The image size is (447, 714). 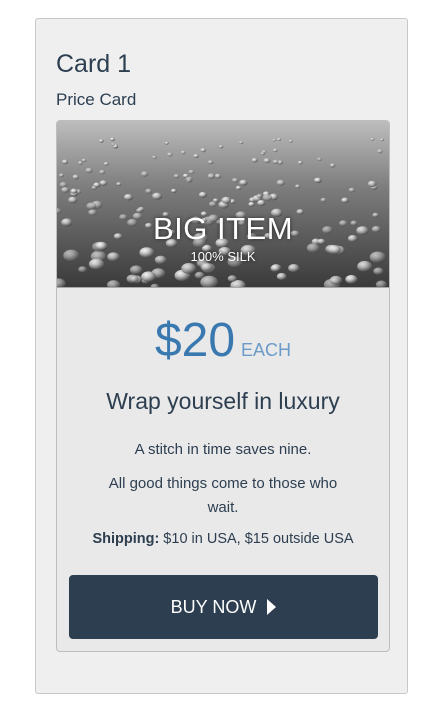 I want to click on price-unit: EACH, so click(x=266, y=350).